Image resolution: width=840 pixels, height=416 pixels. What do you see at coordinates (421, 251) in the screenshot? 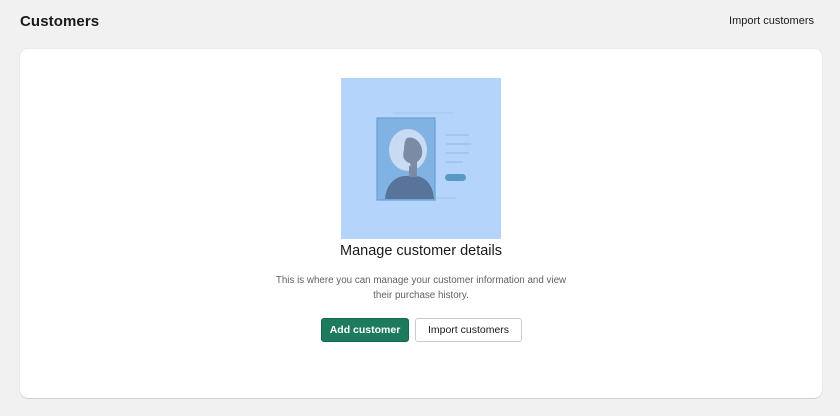
I see `empty-state-heading: Manage customer details` at bounding box center [421, 251].